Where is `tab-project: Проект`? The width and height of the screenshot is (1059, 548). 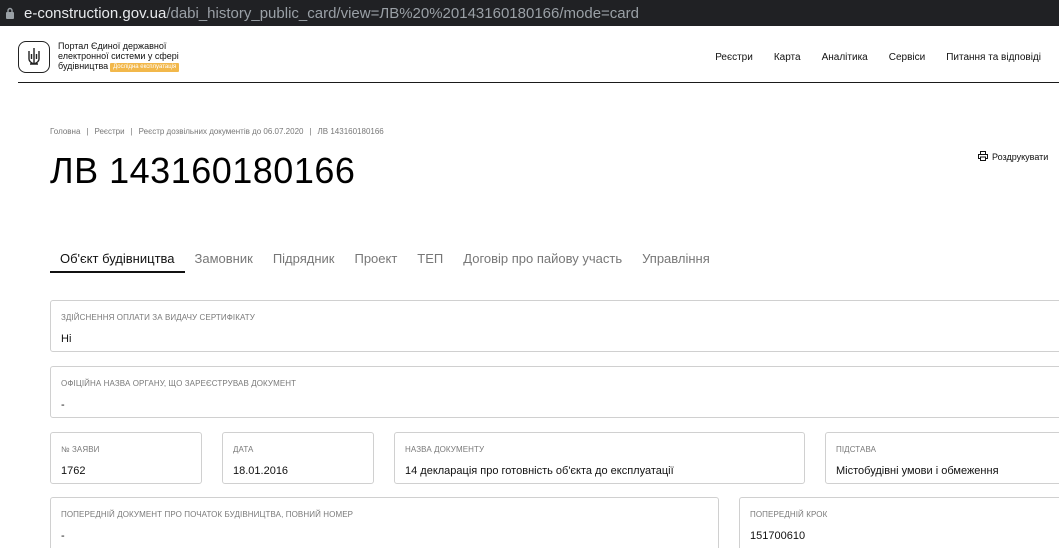
tab-project: Проект is located at coordinates (375, 259).